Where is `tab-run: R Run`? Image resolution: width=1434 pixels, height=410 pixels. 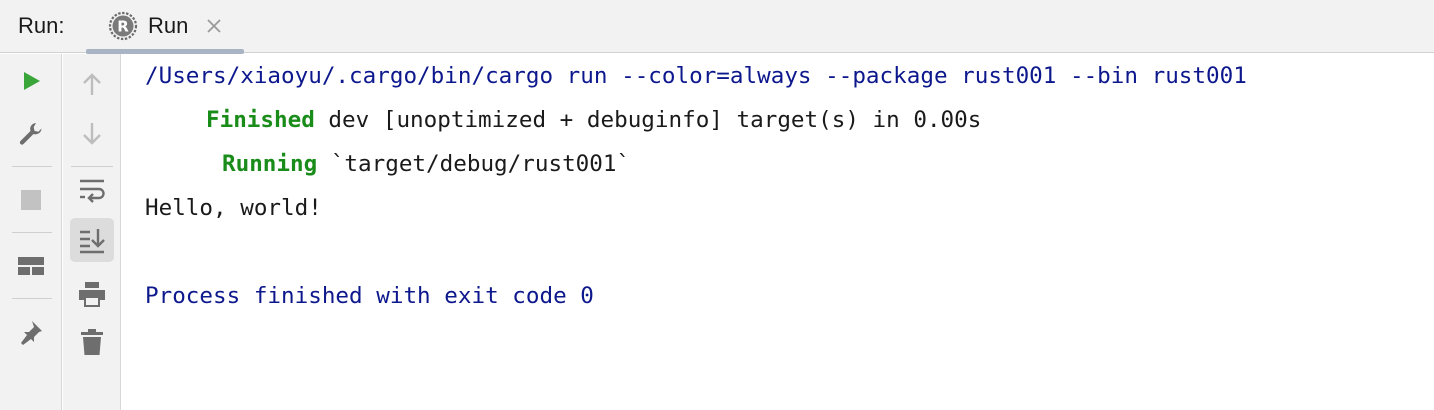 tab-run: R Run is located at coordinates (165, 27).